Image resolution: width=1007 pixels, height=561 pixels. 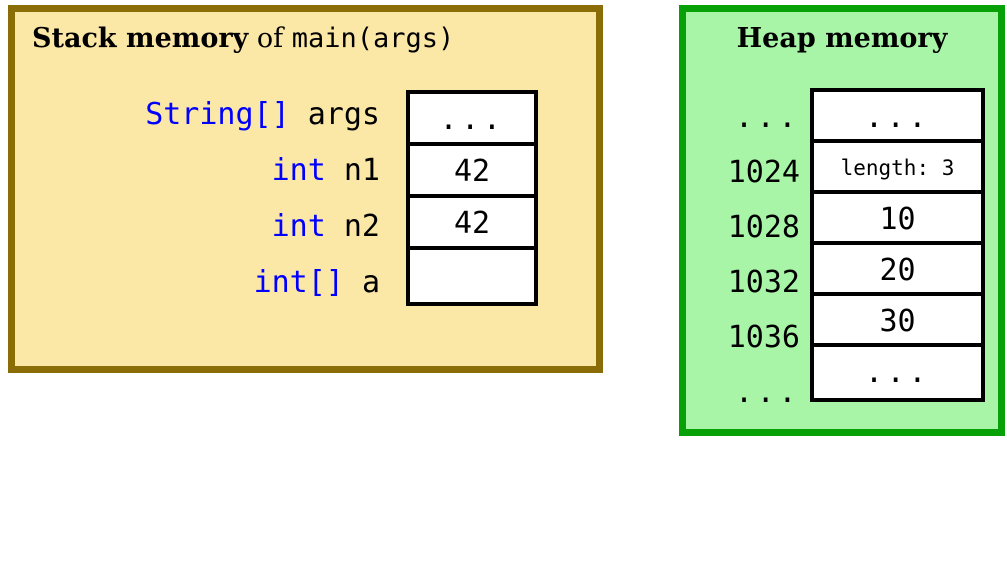 I want to click on stack-declaration-row: int n2, so click(x=202, y=227).